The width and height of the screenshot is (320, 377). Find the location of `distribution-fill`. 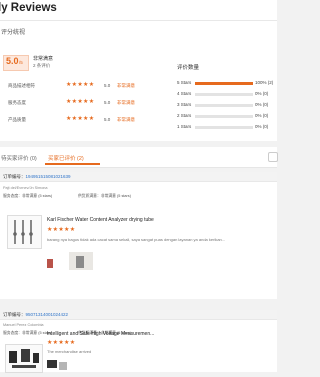

distribution-fill is located at coordinates (224, 83).